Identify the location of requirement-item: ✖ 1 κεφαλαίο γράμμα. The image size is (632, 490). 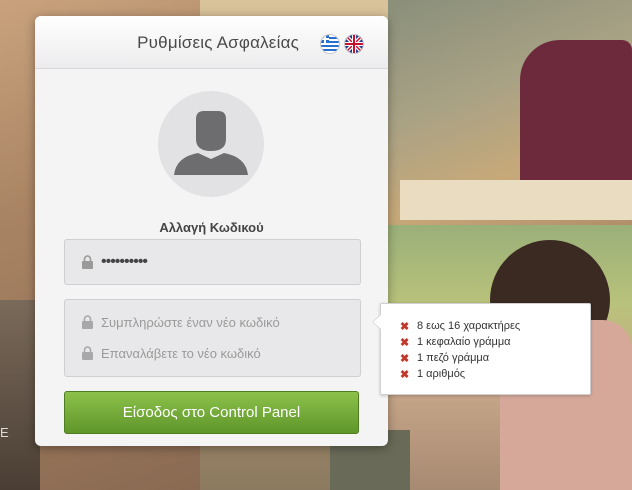
(495, 342).